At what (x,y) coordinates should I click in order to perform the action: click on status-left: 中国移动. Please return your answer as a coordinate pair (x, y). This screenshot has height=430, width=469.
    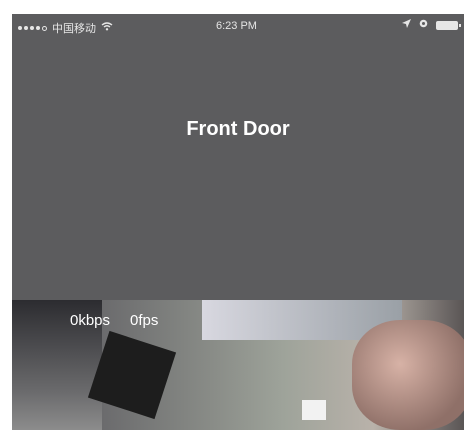
    Looking at the image, I should click on (65, 28).